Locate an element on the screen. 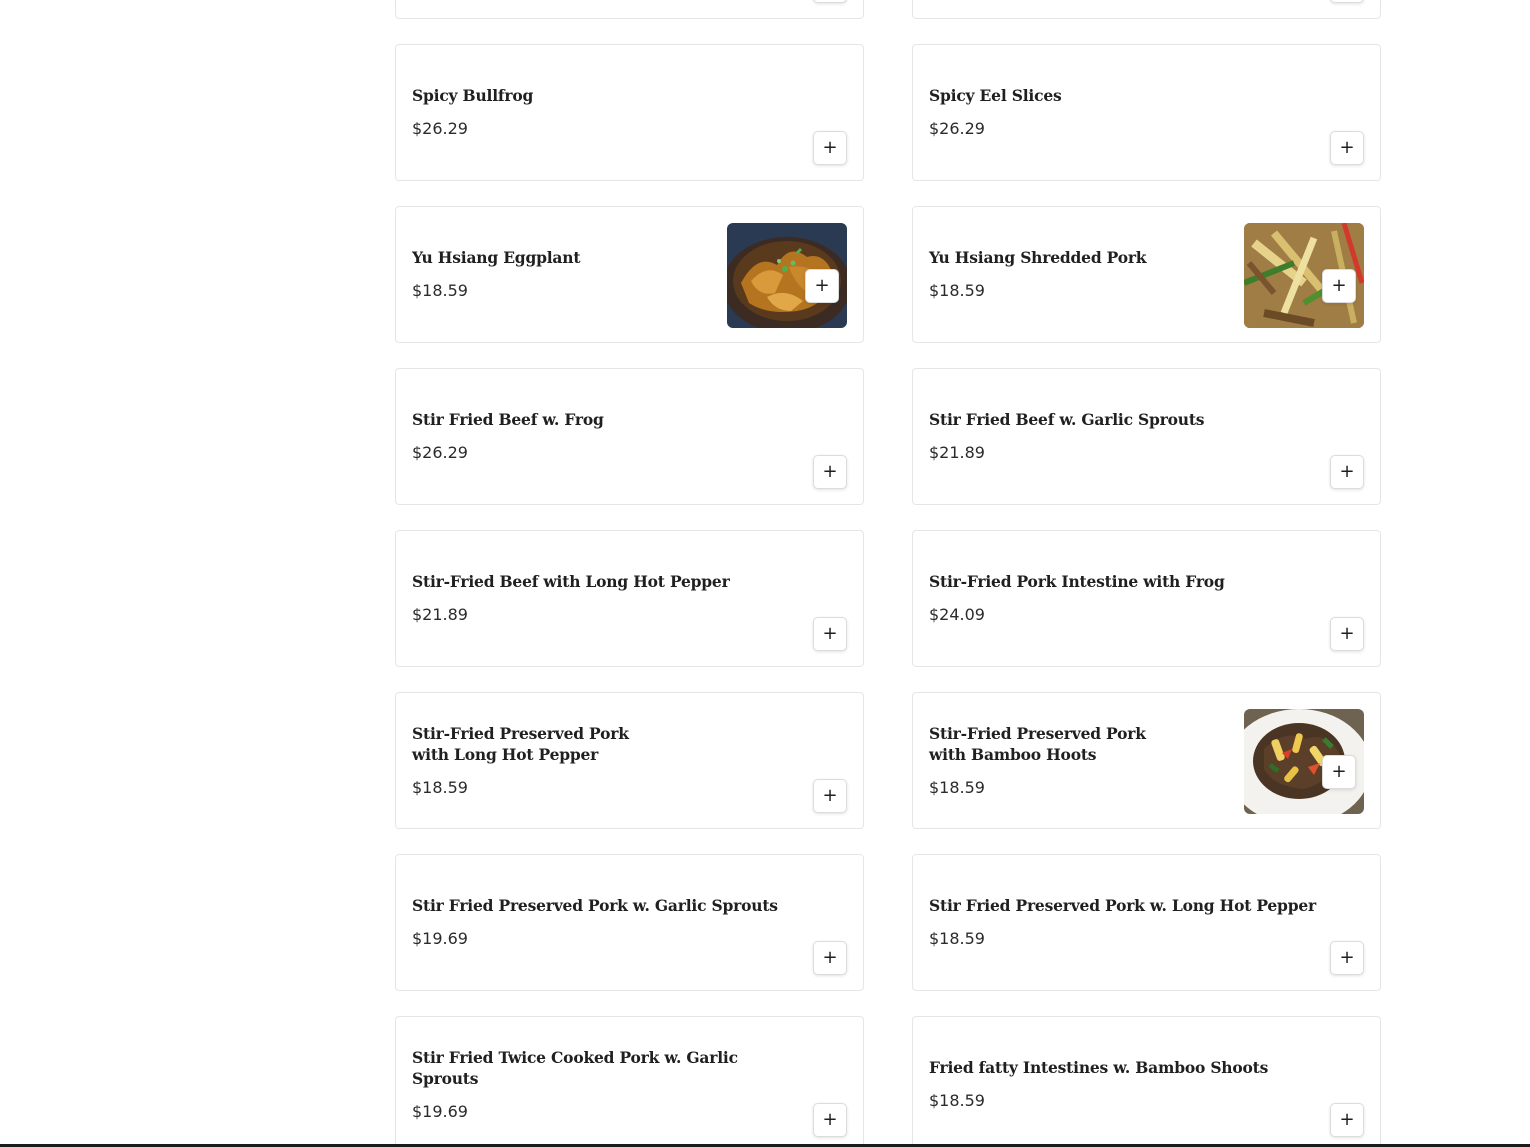 The width and height of the screenshot is (1530, 1147). menu-item-name: Yu Hsiang Shredded Pork is located at coordinates (1038, 257).